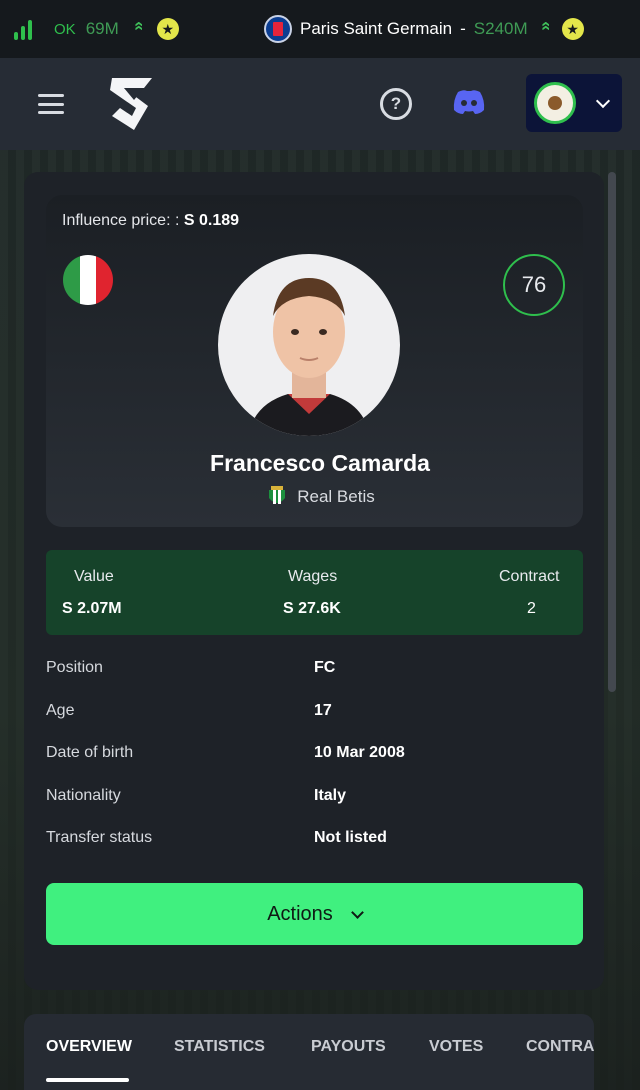 This screenshot has height=1090, width=640. I want to click on question-icon: ?, so click(396, 103).